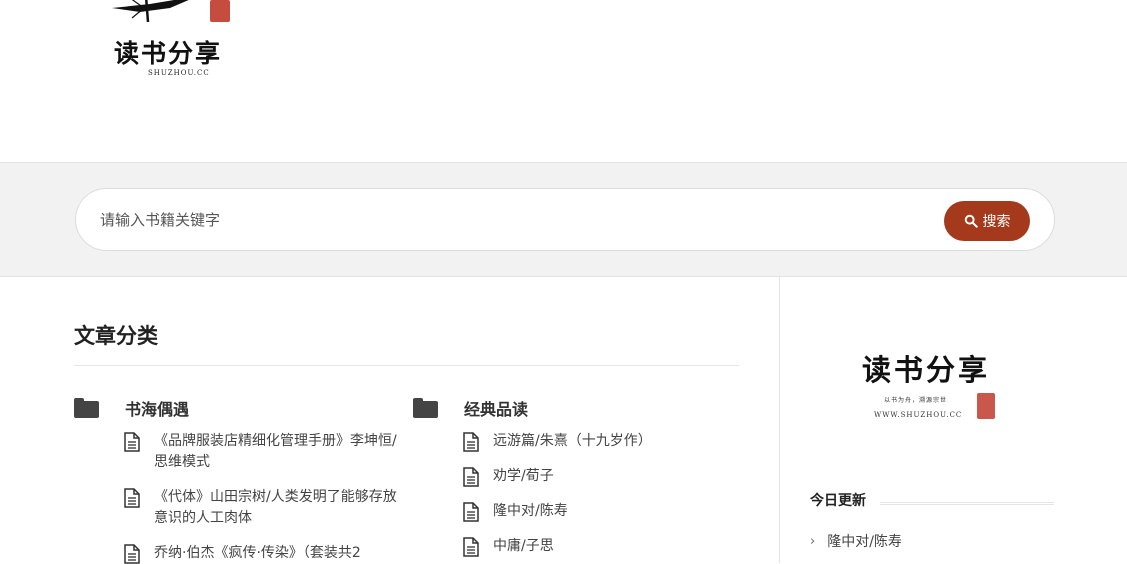  Describe the element at coordinates (916, 400) in the screenshot. I see `sidebar-logo-tagline: 以书为舟，溯源宗世` at that location.